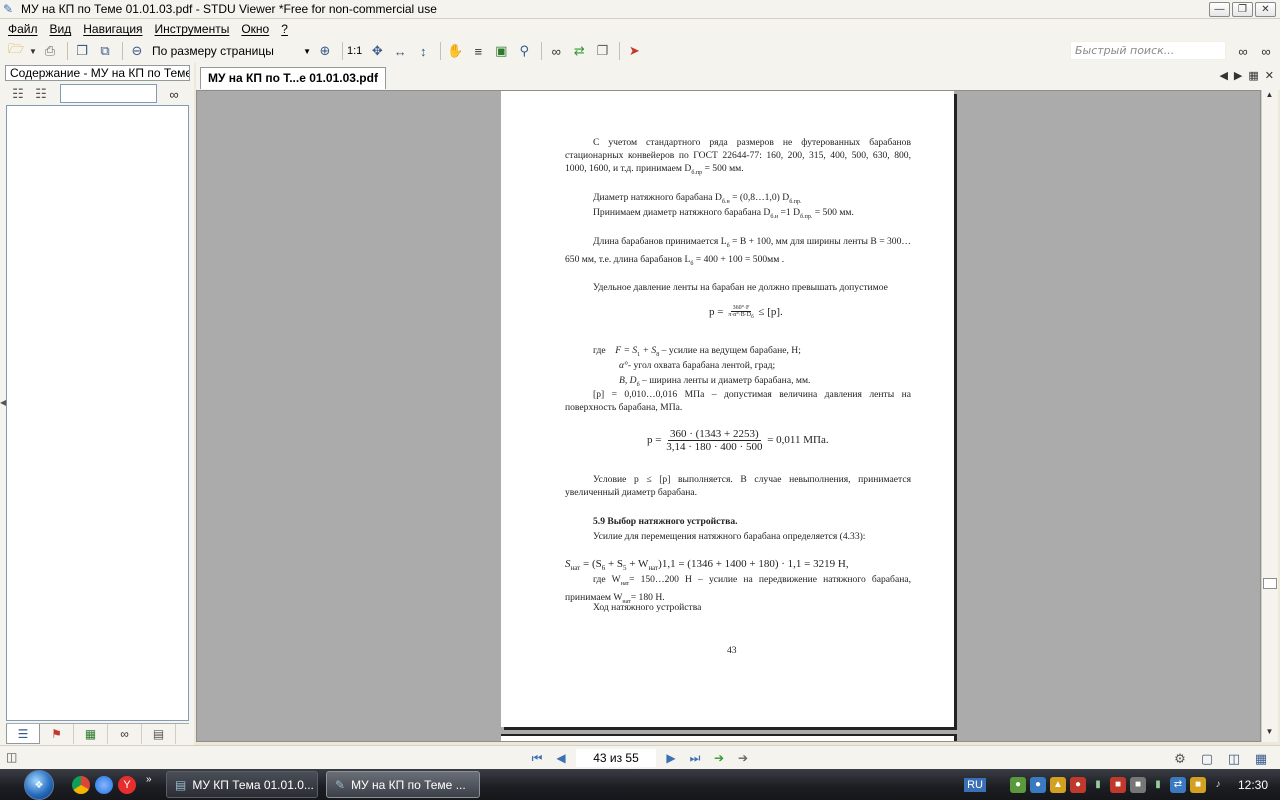 The width and height of the screenshot is (1280, 800). I want to click on page-indicator-input: 43 из 55, so click(616, 758).